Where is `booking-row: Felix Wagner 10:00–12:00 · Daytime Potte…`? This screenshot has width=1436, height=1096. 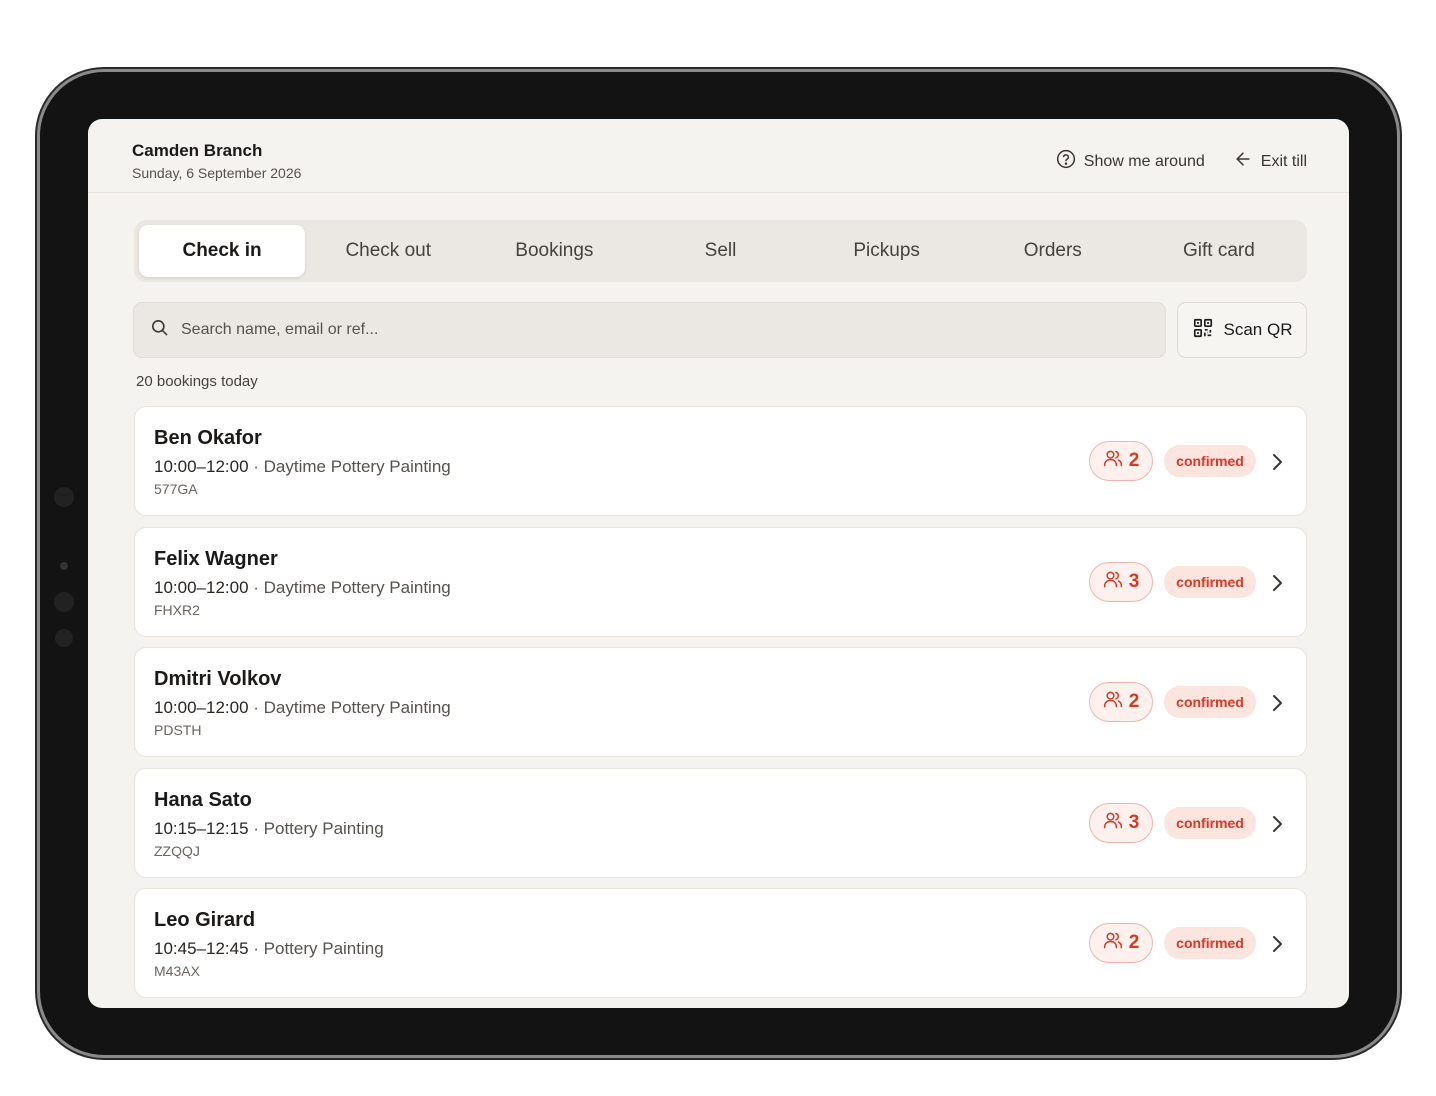
booking-row: Felix Wagner 10:00–12:00 · Daytime Potte… is located at coordinates (720, 581).